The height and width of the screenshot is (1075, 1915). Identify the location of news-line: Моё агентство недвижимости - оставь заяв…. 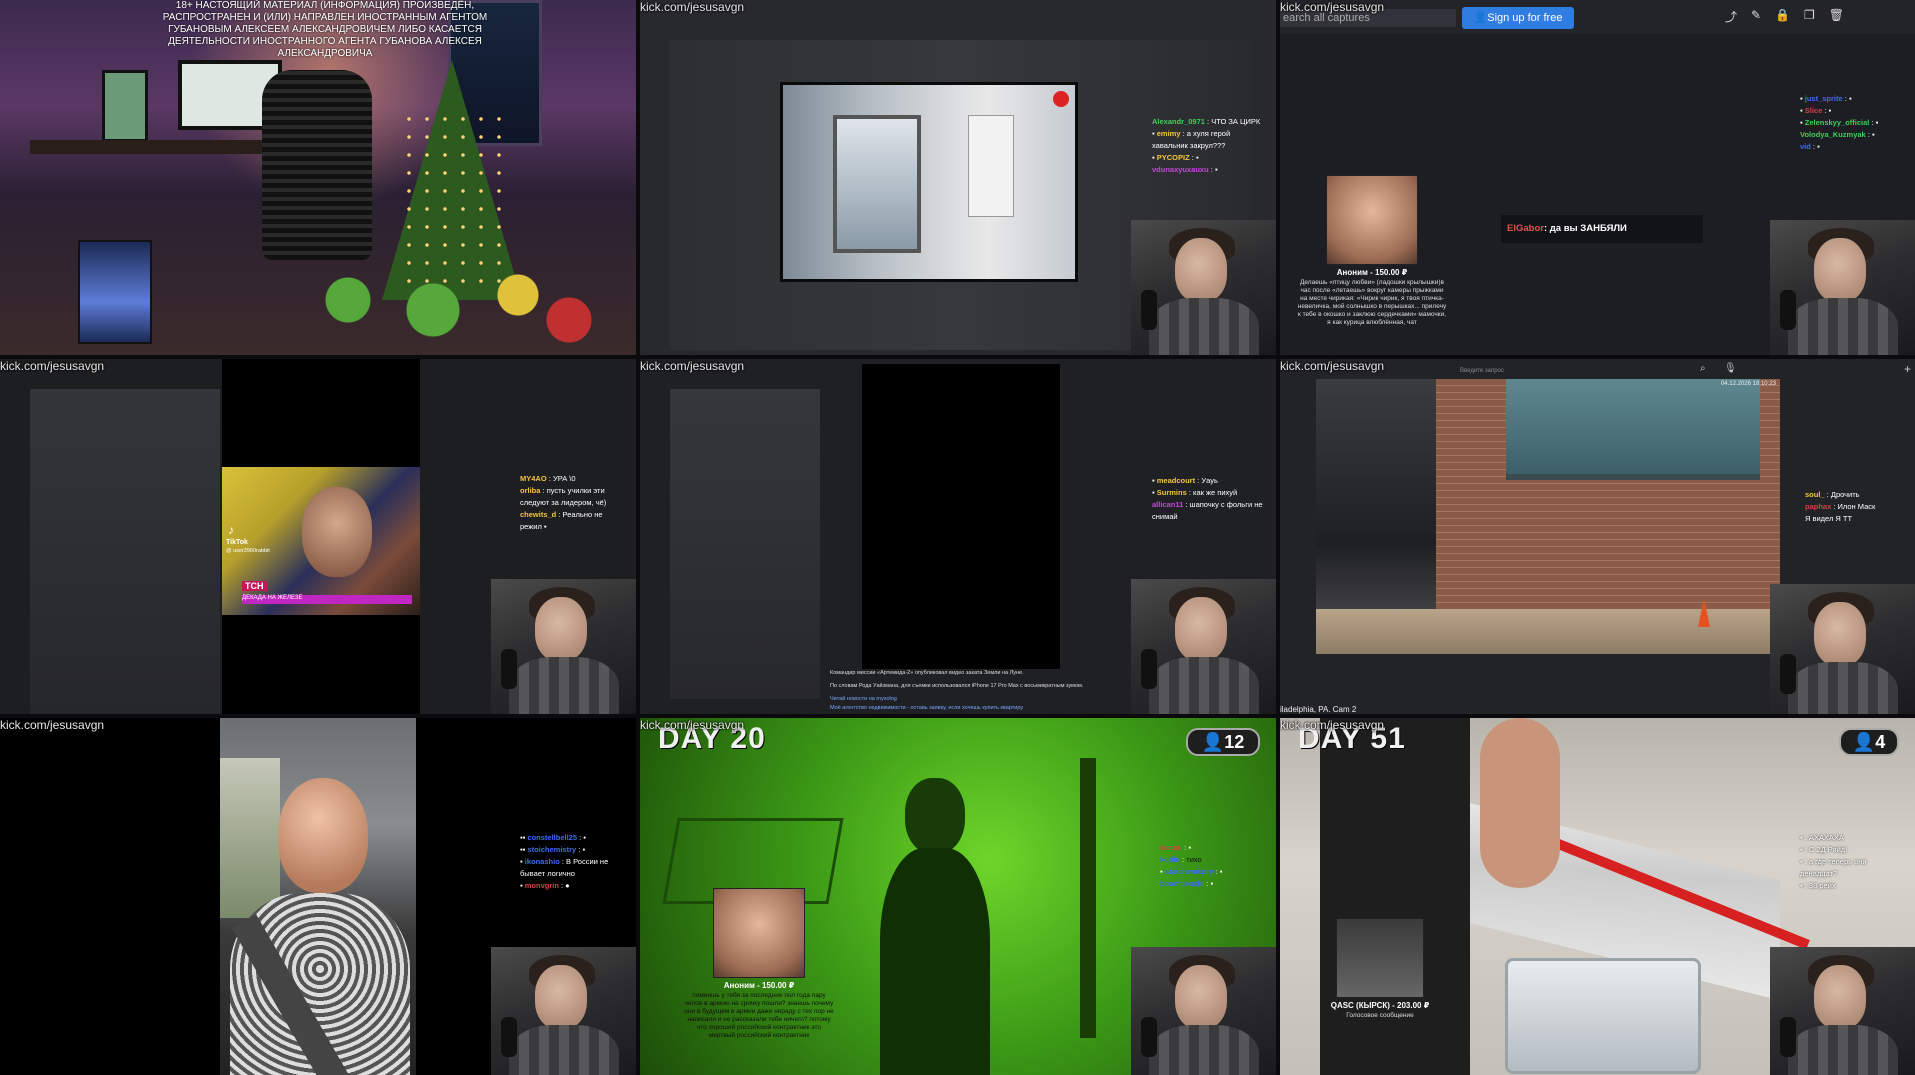
(980, 708).